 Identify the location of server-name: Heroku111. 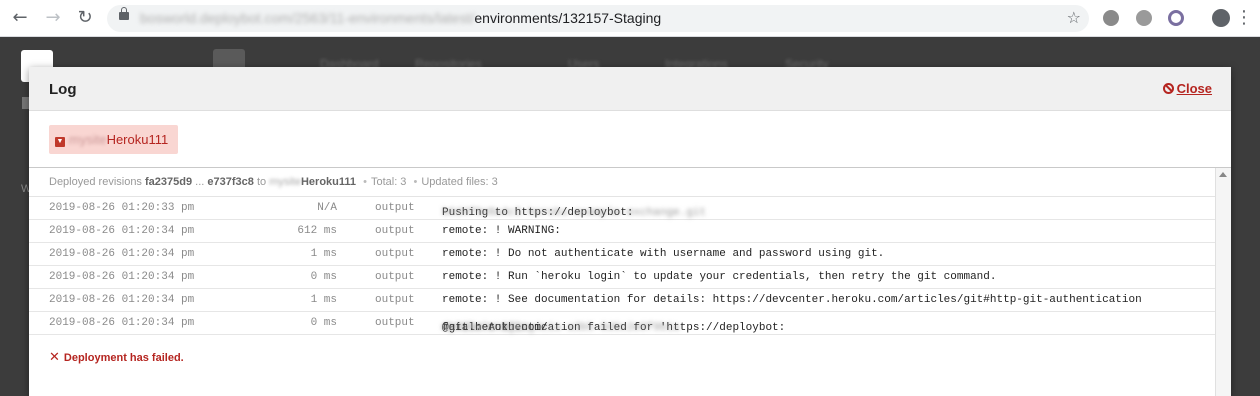
(137, 139).